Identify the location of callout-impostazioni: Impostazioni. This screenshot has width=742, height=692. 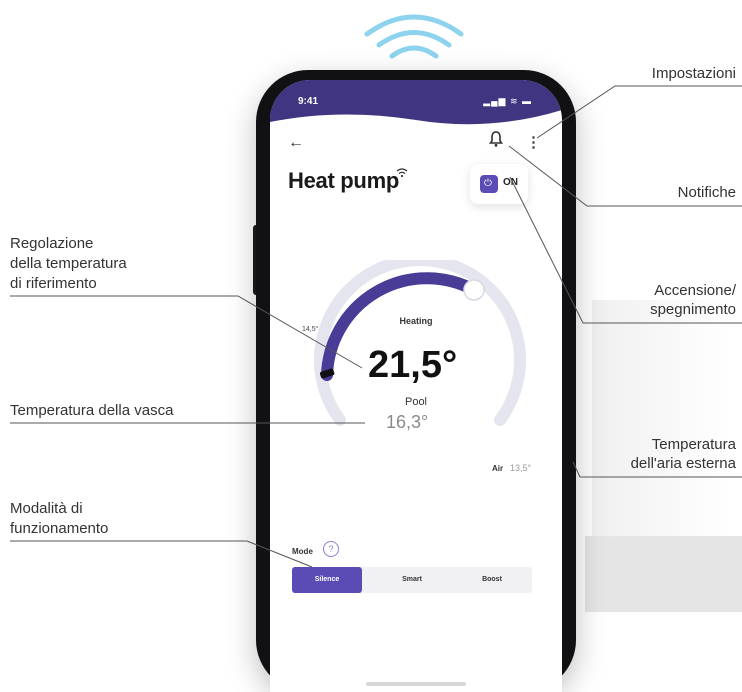
(693, 73).